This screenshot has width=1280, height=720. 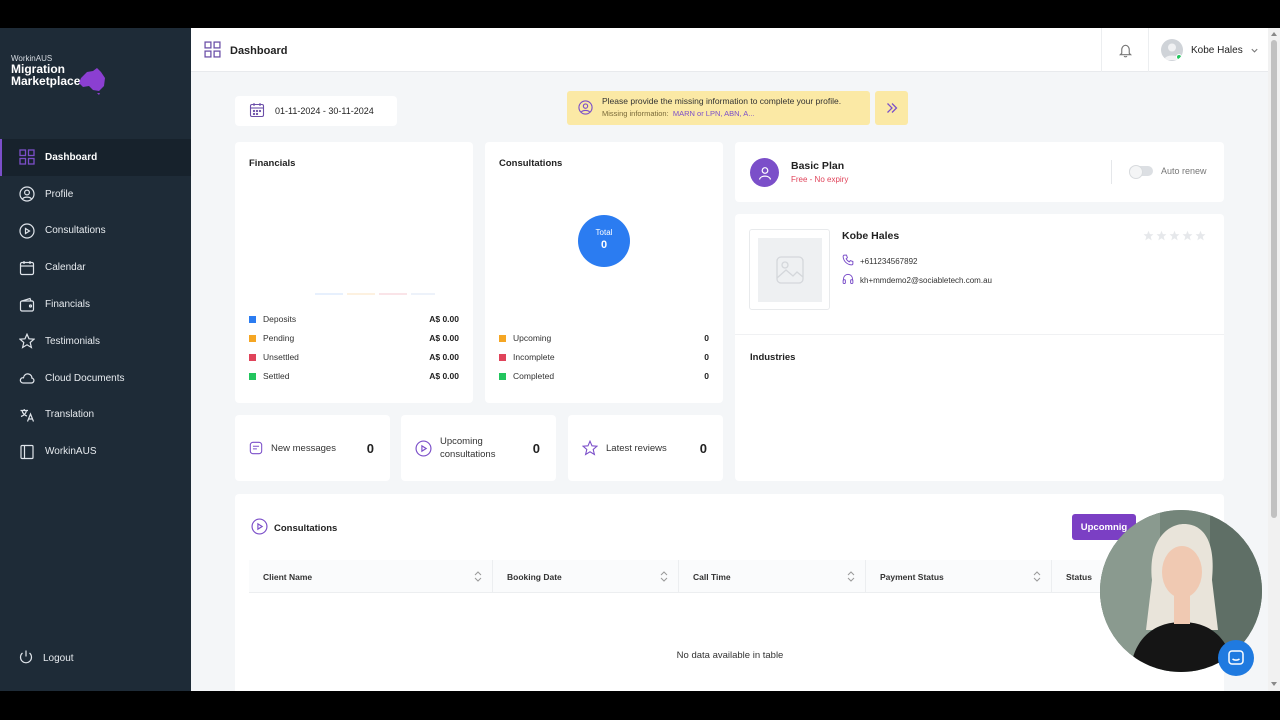 I want to click on top-bar: Dashboard Kobe Hales, so click(x=729, y=50).